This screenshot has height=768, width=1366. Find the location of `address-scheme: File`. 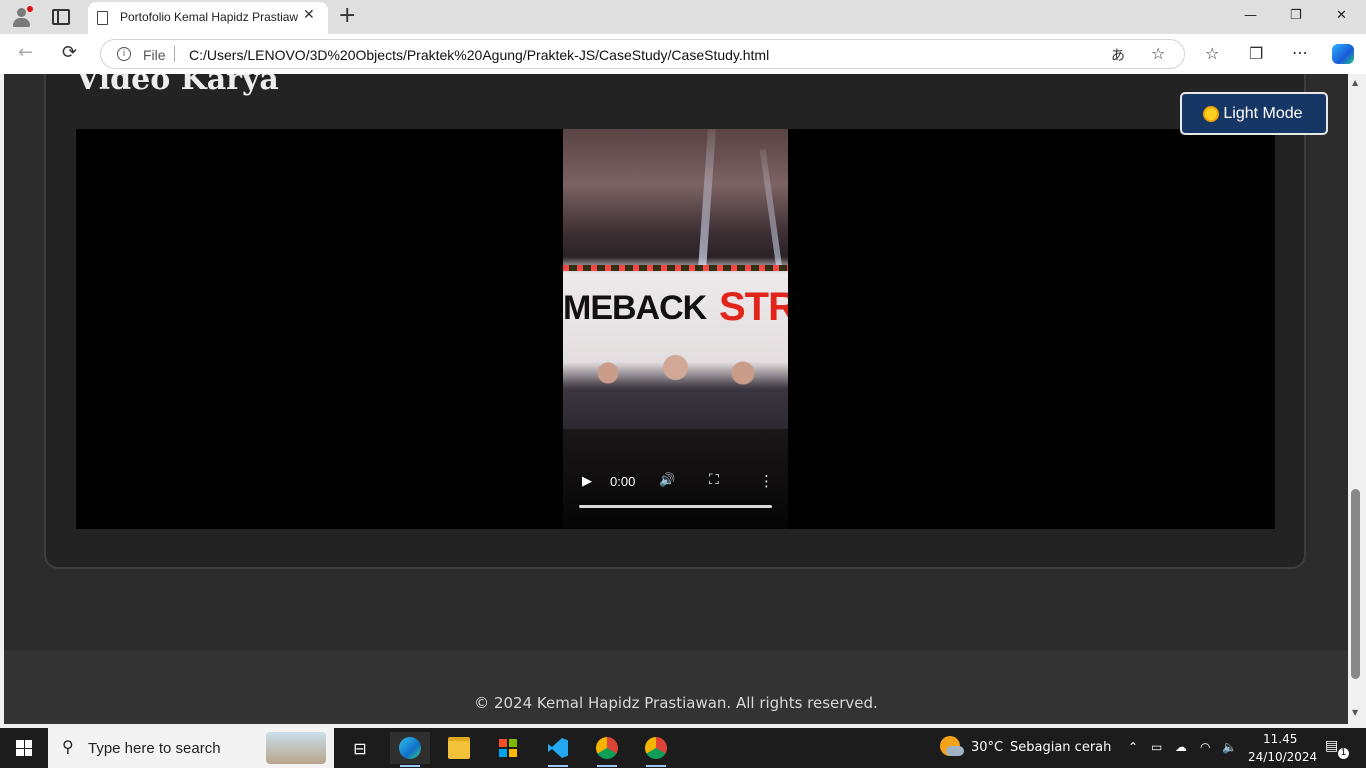

address-scheme: File is located at coordinates (154, 55).